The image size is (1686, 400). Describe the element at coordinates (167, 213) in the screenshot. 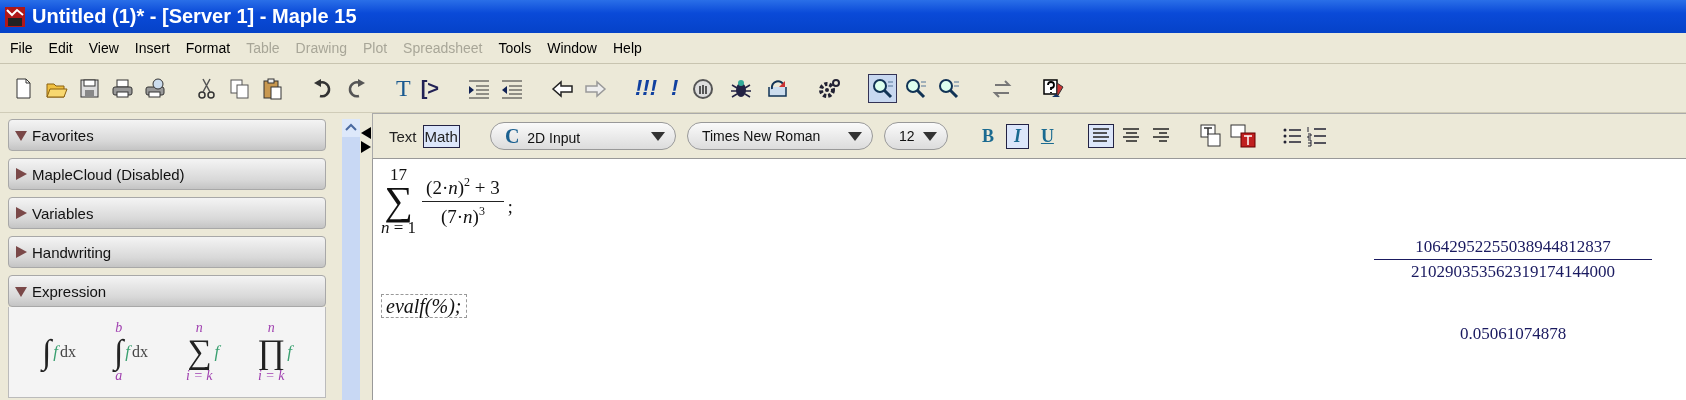

I see `palette-header: Variables` at that location.